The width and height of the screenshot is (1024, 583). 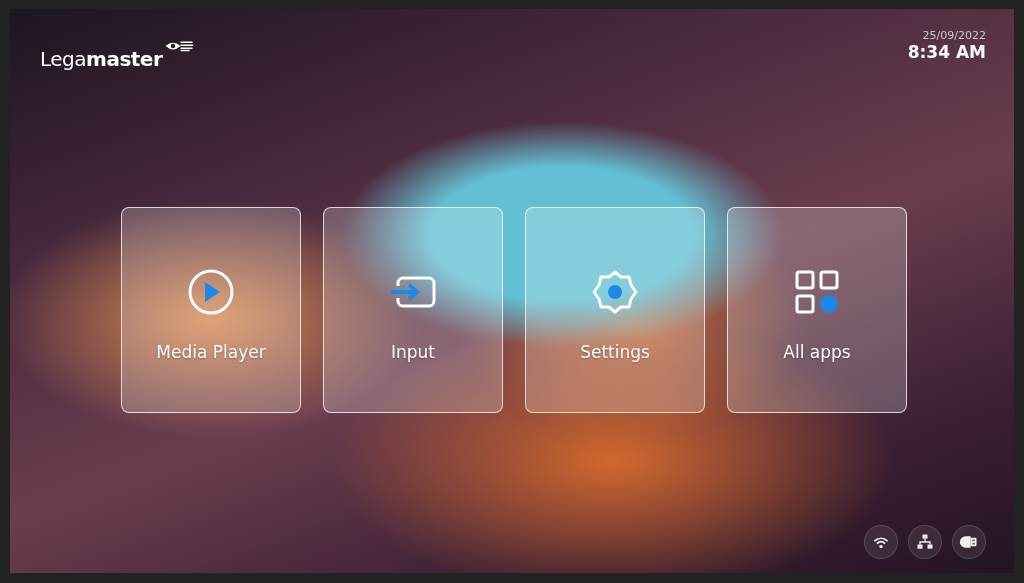 What do you see at coordinates (101, 59) in the screenshot?
I see `brand-logo: Legamaster` at bounding box center [101, 59].